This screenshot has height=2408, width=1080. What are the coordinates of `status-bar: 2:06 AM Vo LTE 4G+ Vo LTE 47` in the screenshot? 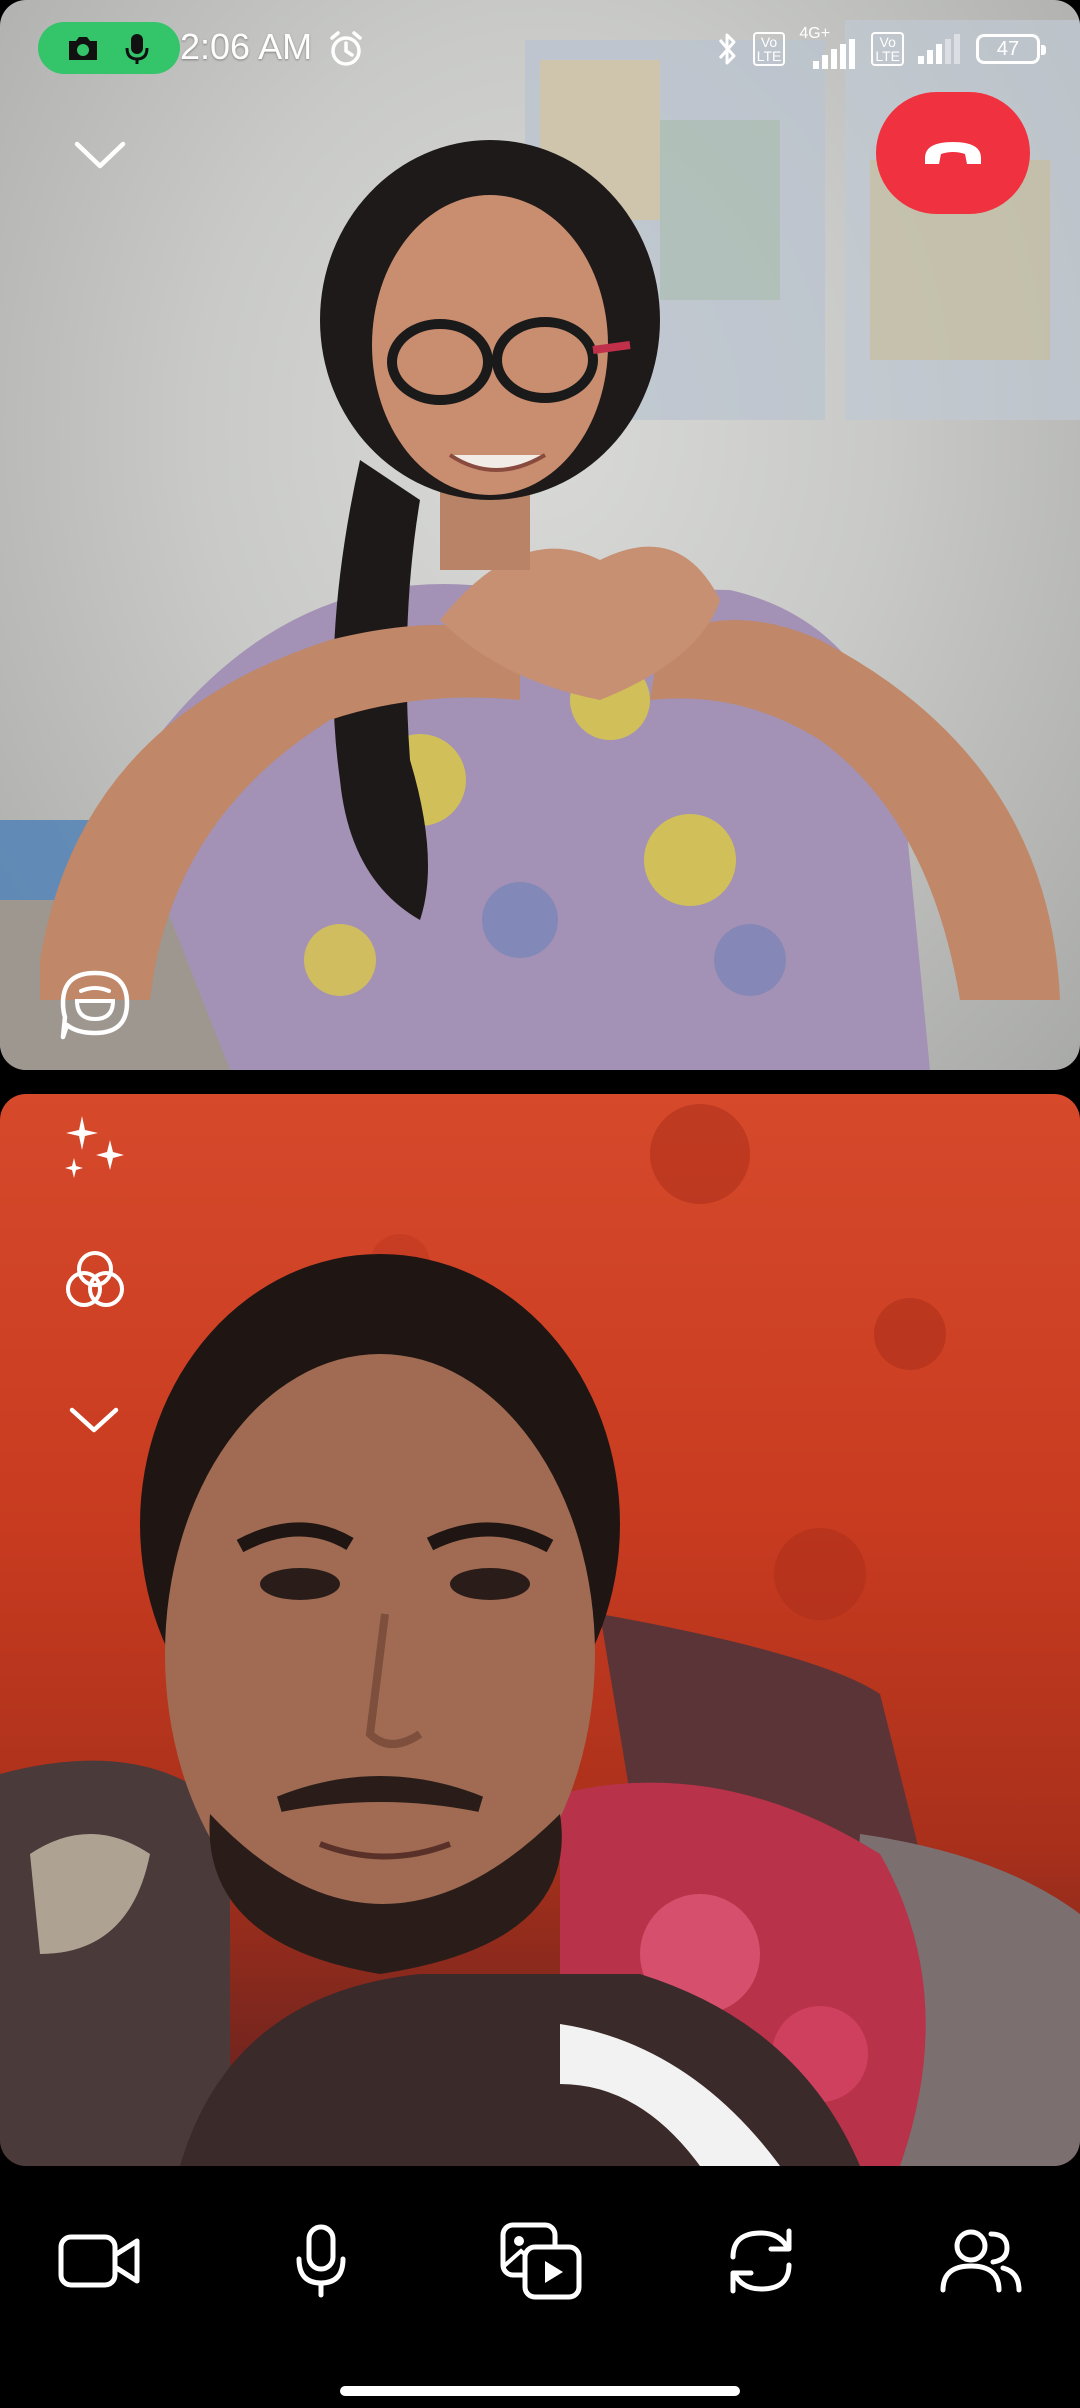 It's located at (540, 50).